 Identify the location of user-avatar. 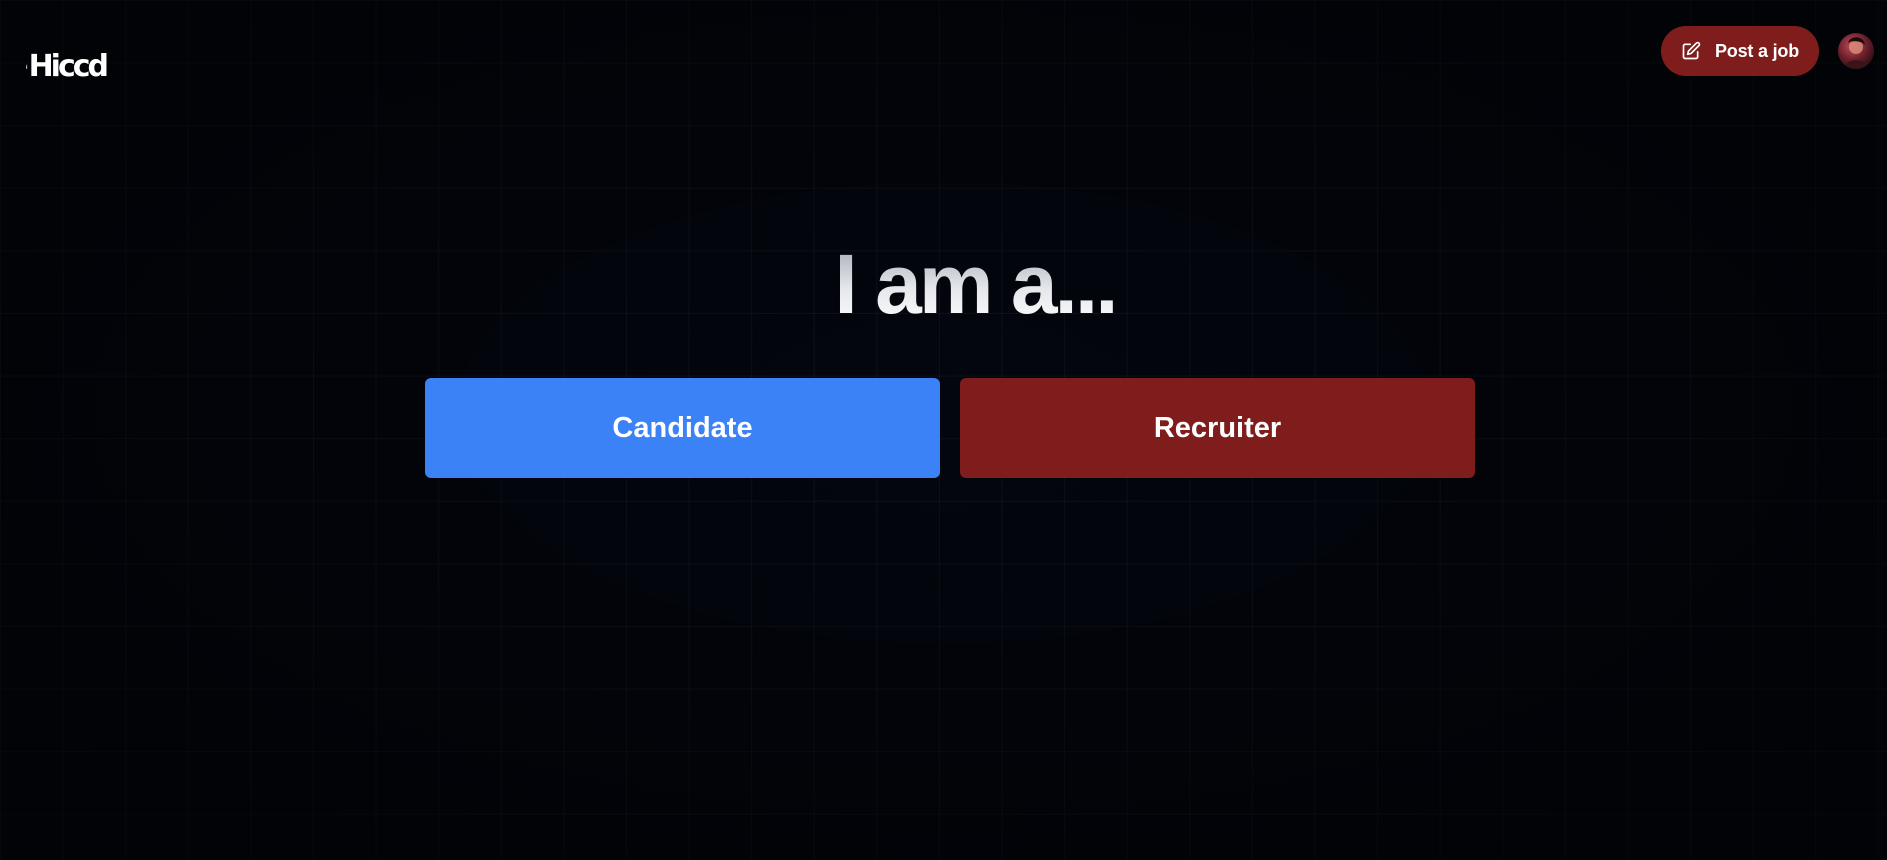
(1856, 51).